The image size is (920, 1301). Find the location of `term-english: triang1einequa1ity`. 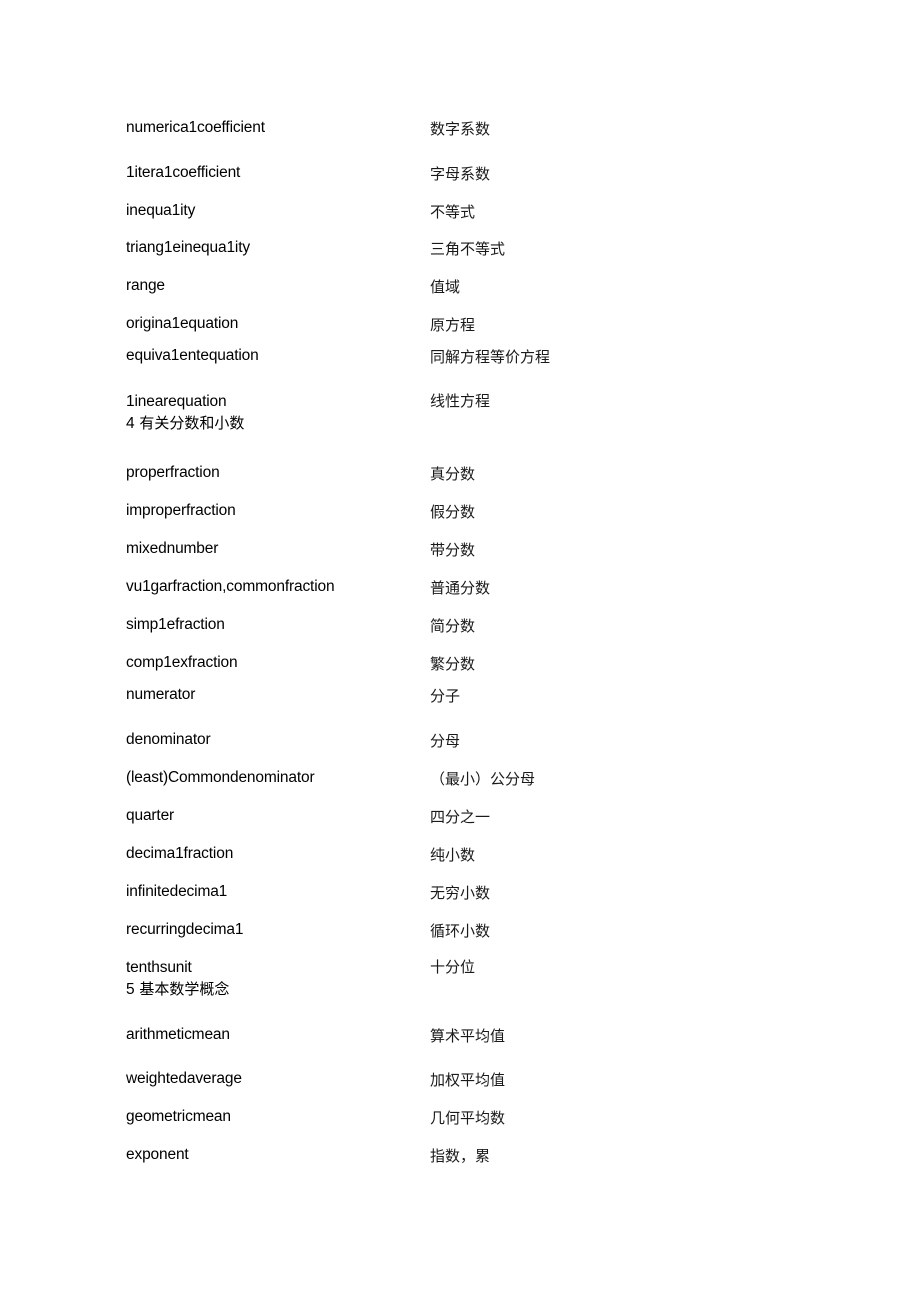

term-english: triang1einequa1ity is located at coordinates (188, 247).